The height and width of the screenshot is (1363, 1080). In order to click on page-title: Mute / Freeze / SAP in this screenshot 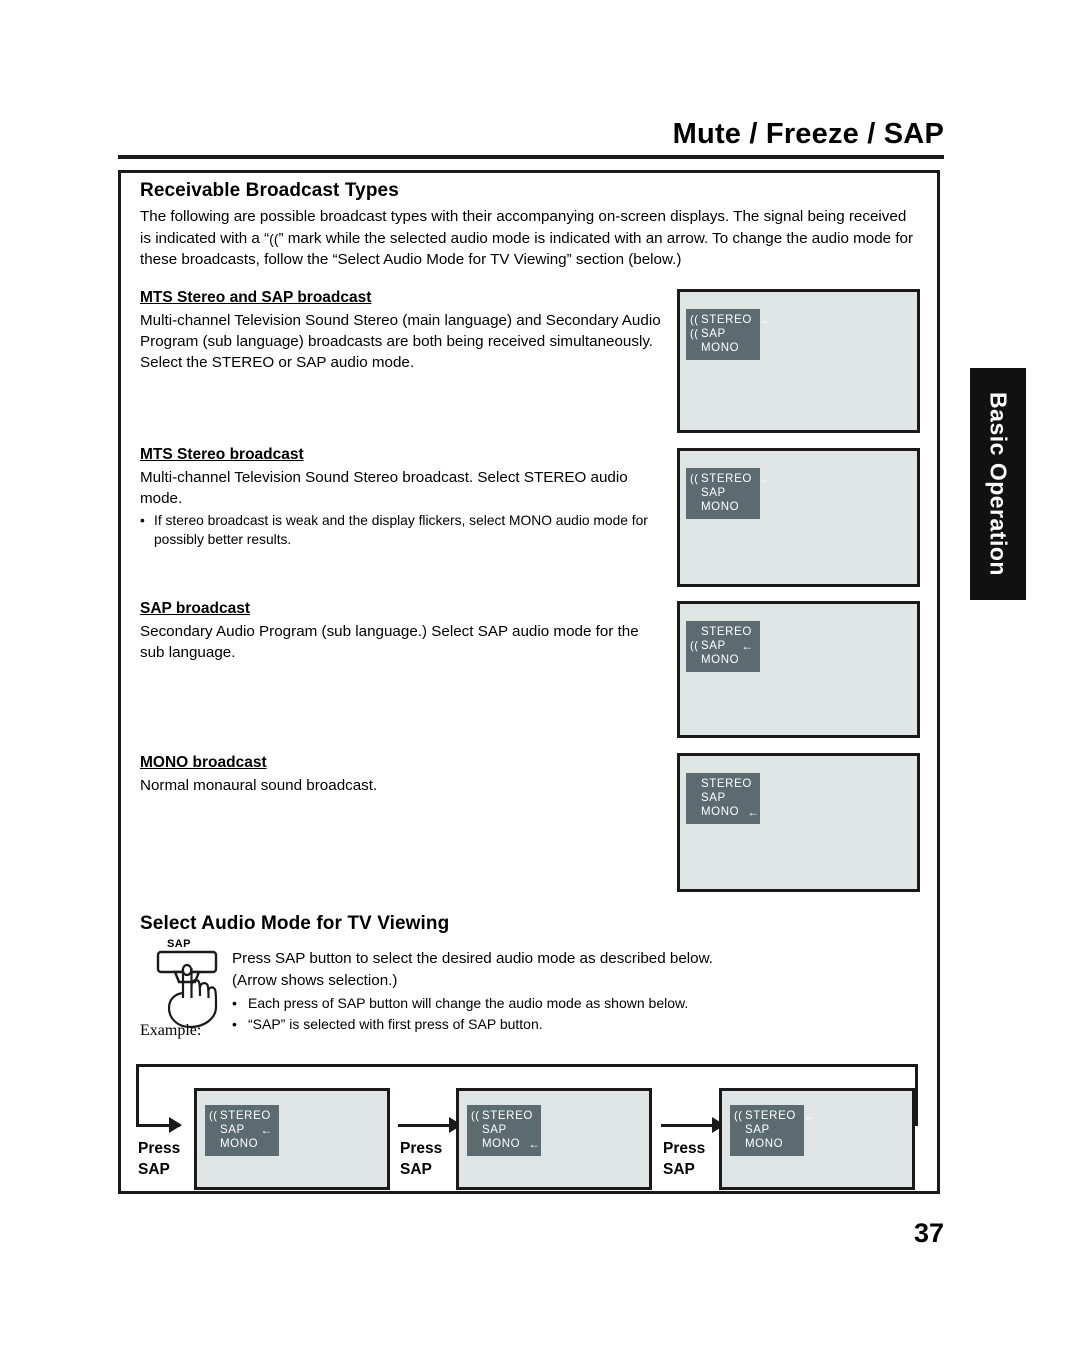, I will do `click(808, 134)`.